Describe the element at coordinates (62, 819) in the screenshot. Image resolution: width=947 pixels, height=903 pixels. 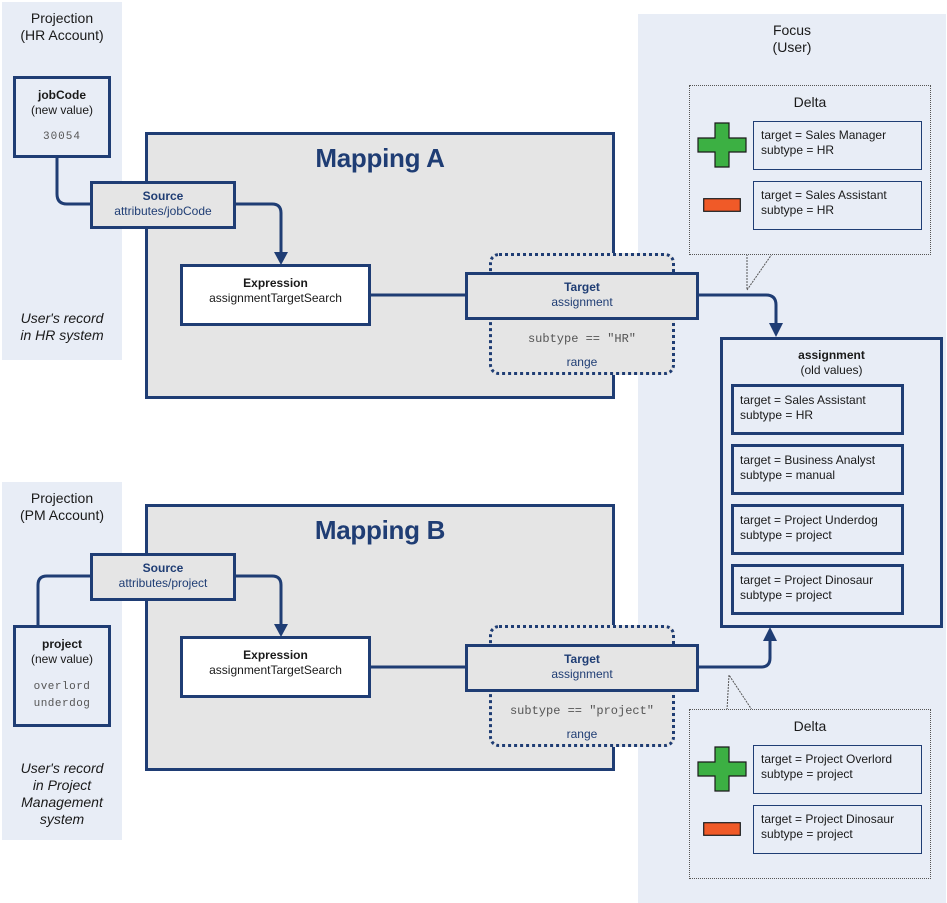
I see `note-line: system` at that location.